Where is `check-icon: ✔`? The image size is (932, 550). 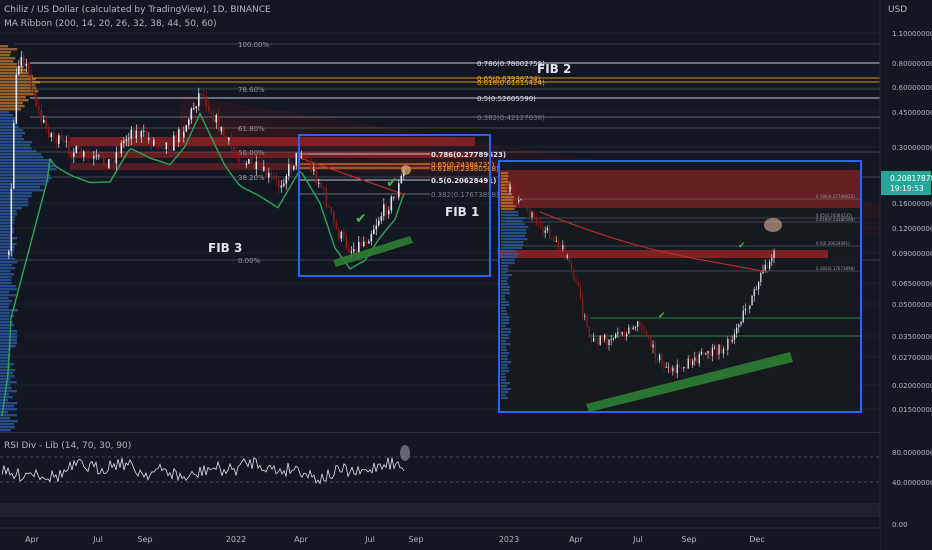
check-icon: ✔ is located at coordinates (361, 219).